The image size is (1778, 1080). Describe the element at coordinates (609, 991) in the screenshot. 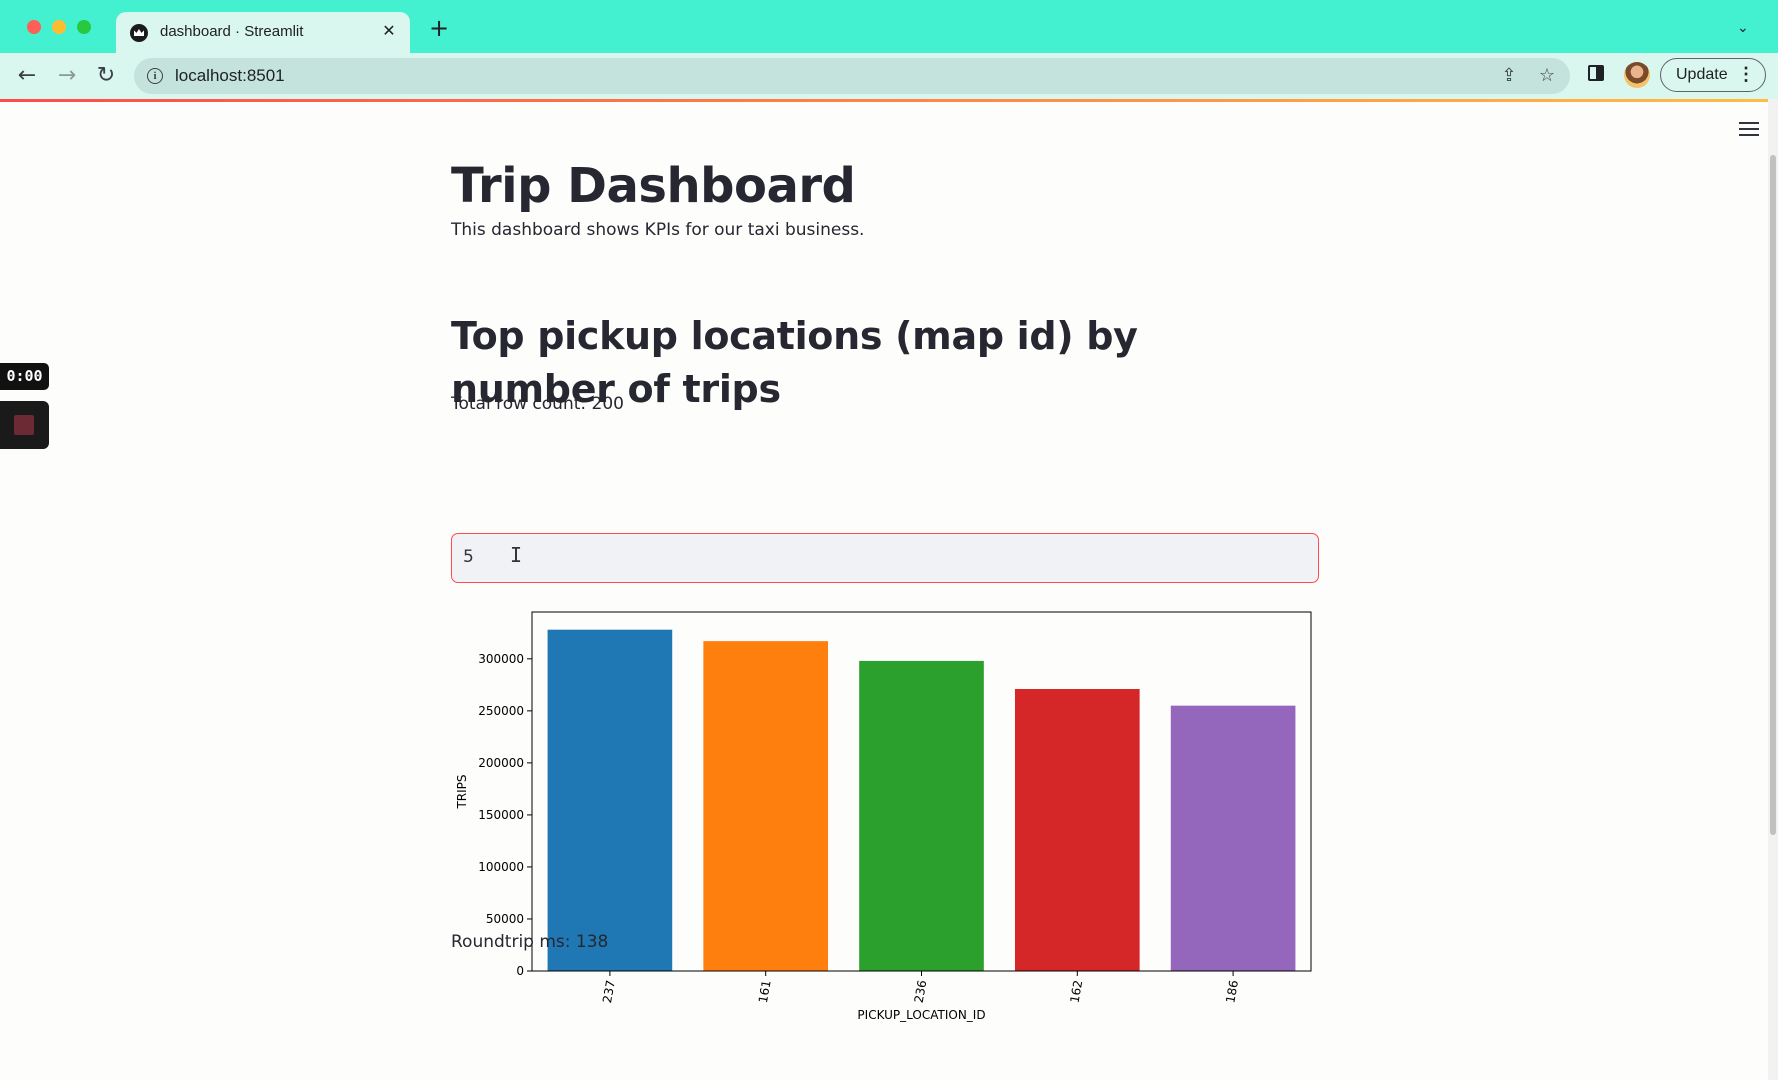

I see `x-tick-label-237: 237` at that location.